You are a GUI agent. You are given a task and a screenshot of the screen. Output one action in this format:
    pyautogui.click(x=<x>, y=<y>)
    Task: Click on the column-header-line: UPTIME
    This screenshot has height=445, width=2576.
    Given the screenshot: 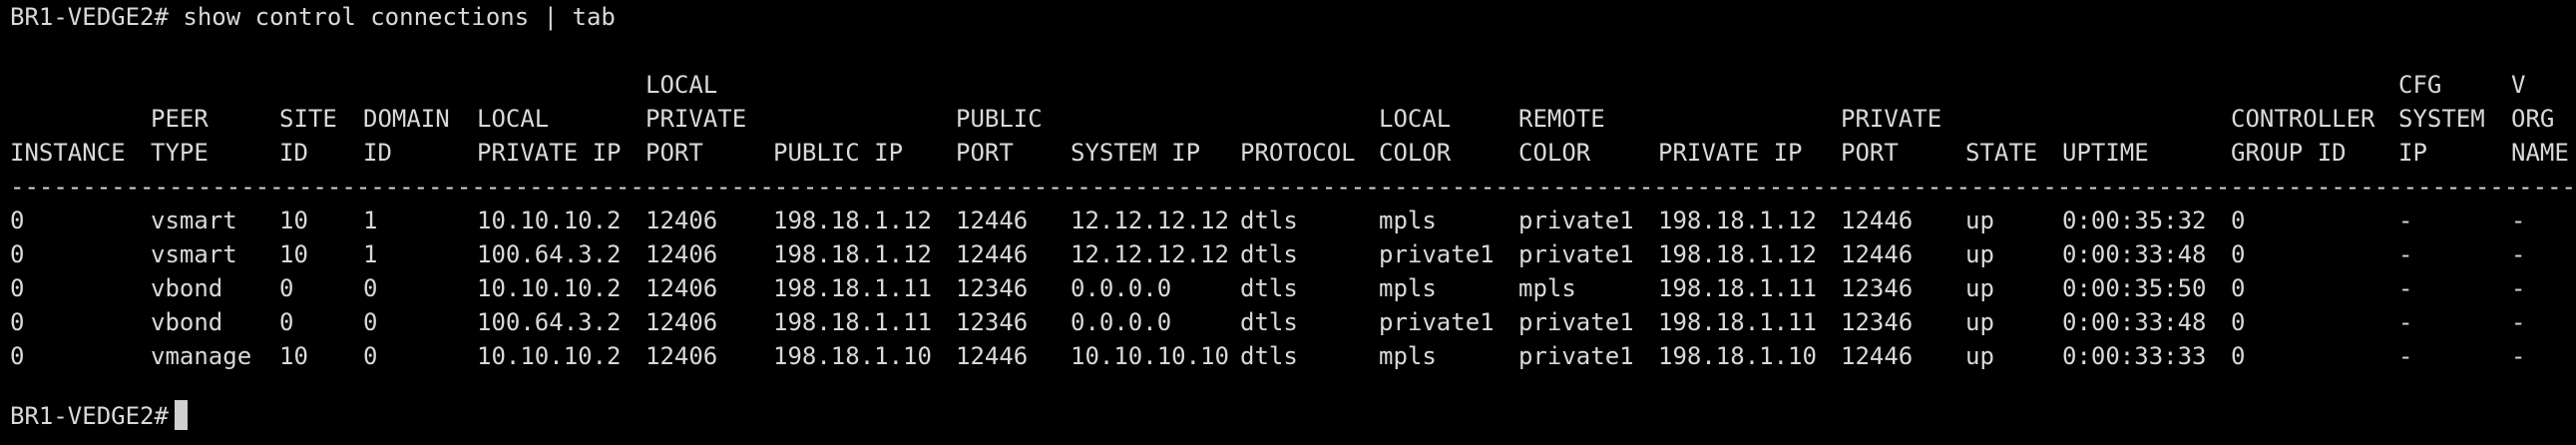 What is the action you would take?
    pyautogui.click(x=2105, y=153)
    